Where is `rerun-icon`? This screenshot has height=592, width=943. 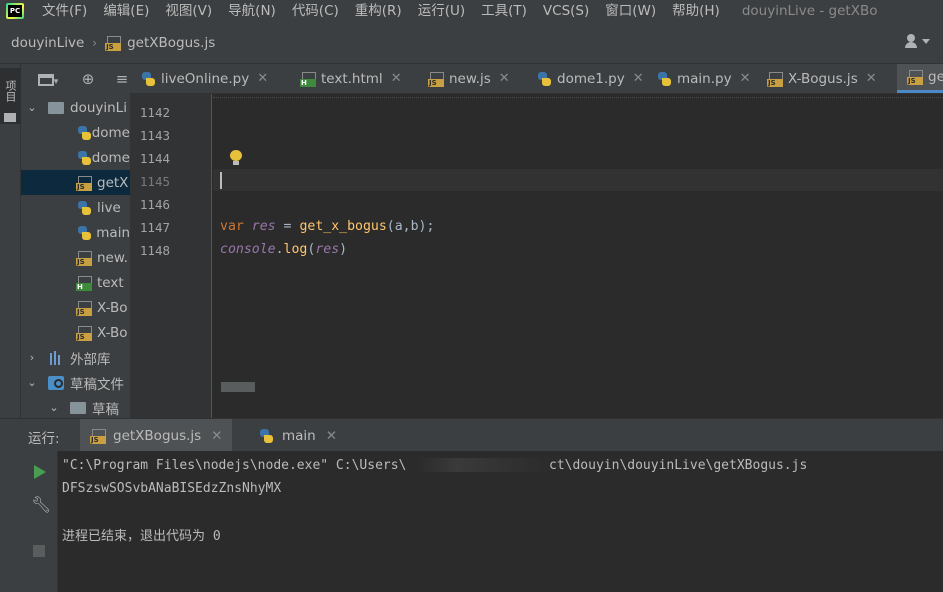 rerun-icon is located at coordinates (40, 472).